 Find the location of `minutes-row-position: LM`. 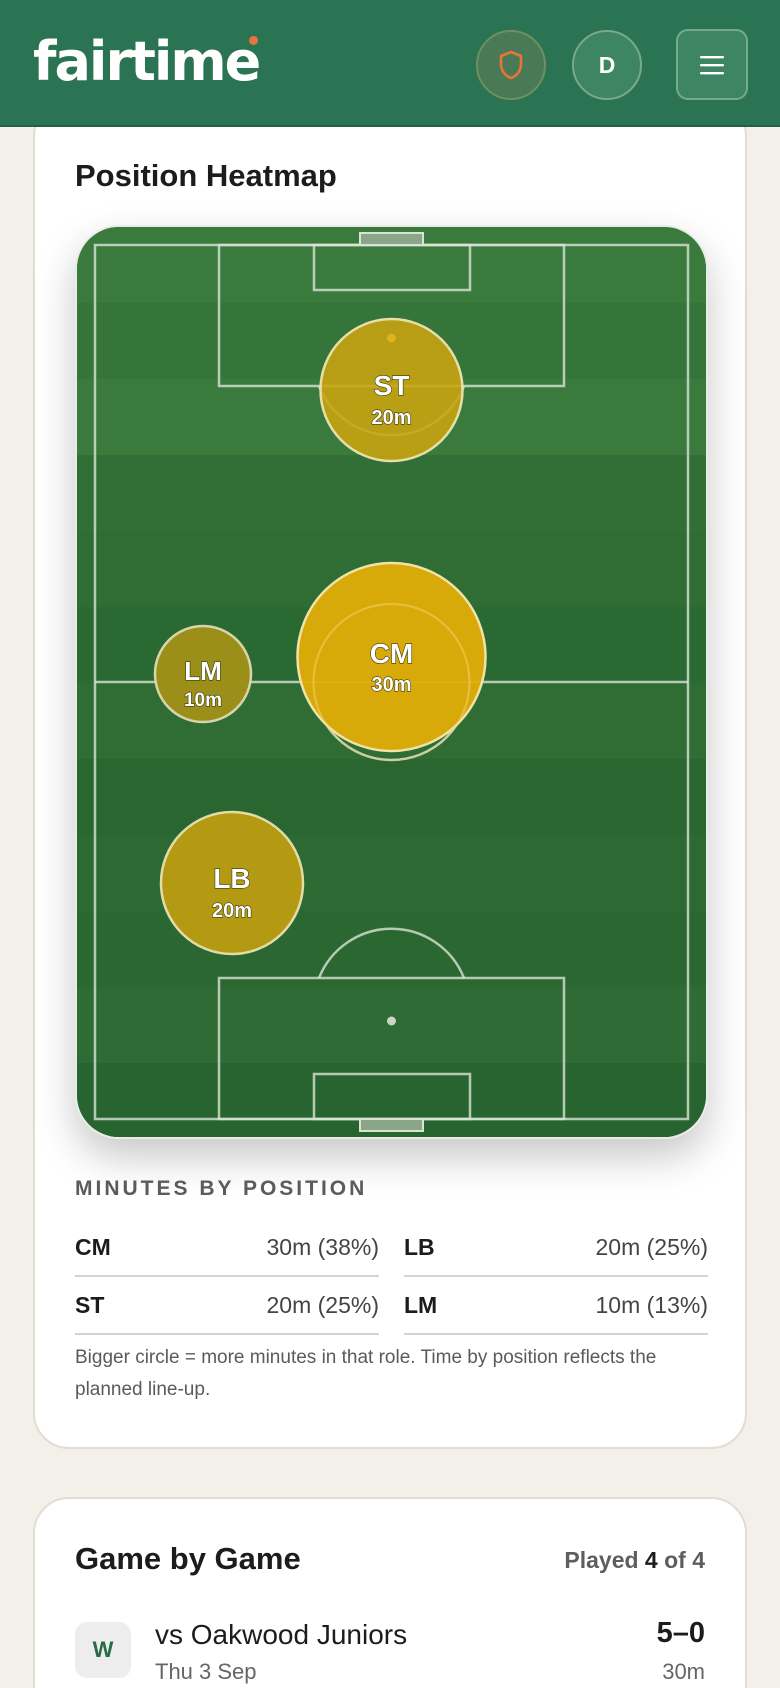

minutes-row-position: LM is located at coordinates (421, 1304).